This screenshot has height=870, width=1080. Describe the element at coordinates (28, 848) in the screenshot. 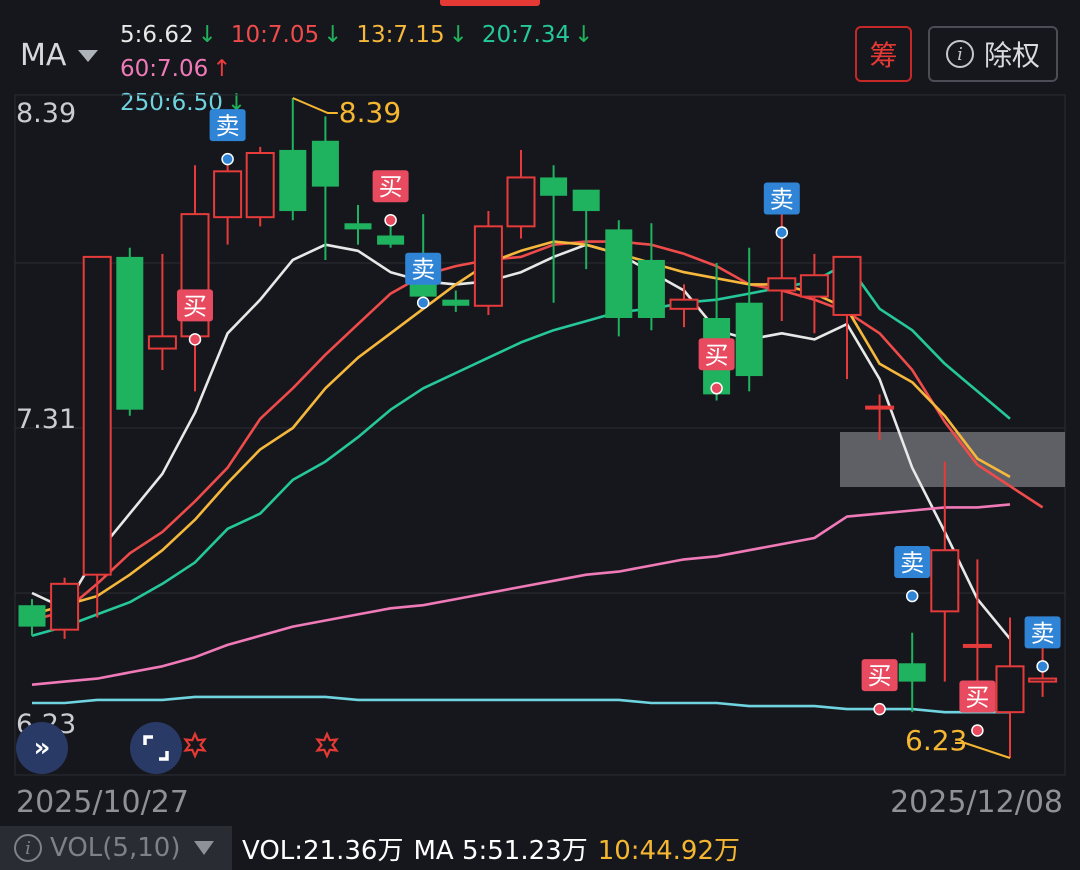

I see `info-icon: i` at that location.